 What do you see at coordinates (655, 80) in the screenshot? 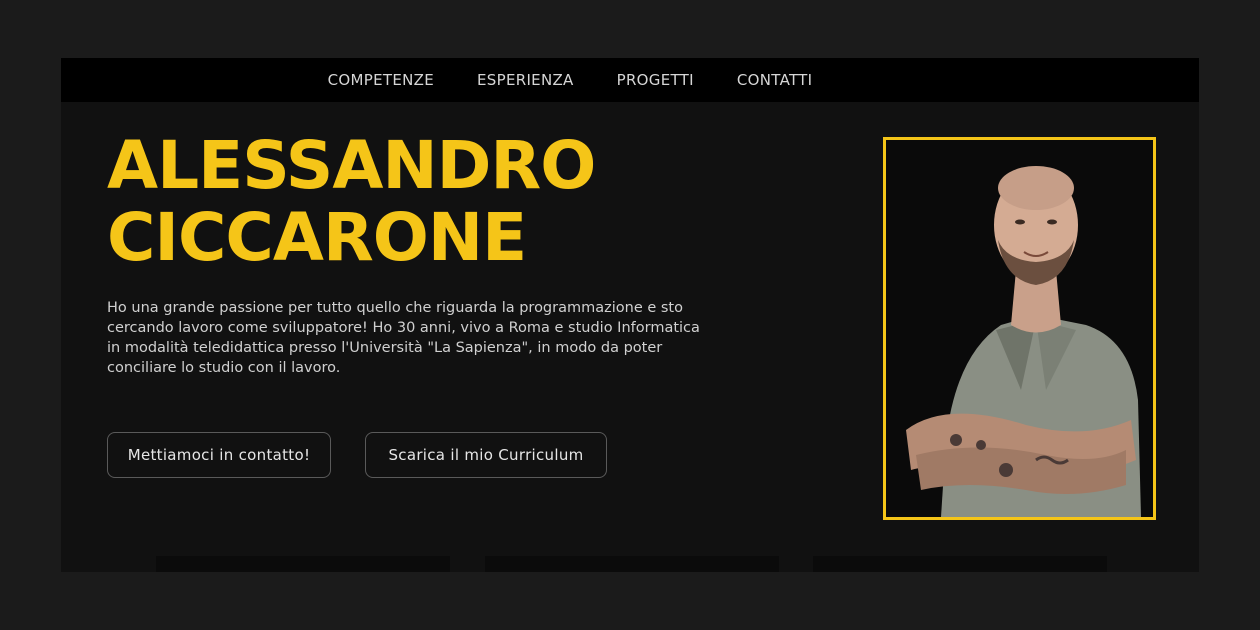
I see `nav-item-progetti: PROGETTI` at bounding box center [655, 80].